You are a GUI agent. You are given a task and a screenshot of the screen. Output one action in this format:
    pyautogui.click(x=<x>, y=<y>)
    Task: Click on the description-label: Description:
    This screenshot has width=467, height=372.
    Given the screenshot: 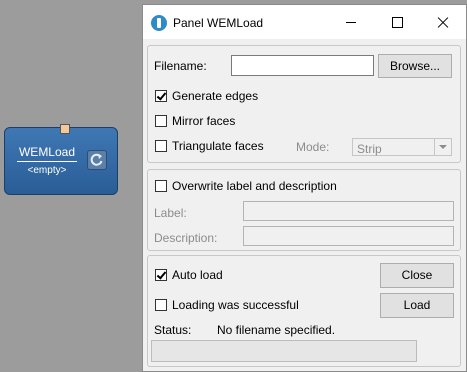 What is the action you would take?
    pyautogui.click(x=186, y=238)
    